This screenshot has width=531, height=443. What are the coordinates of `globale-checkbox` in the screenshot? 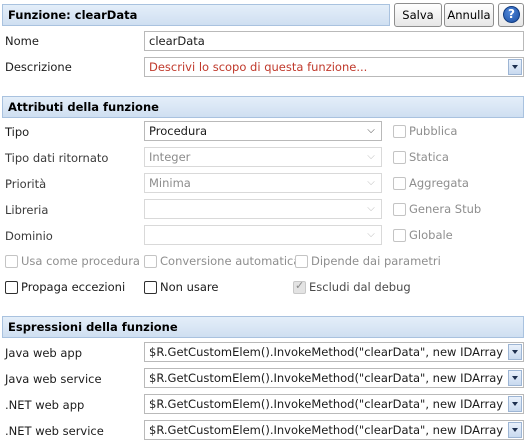 It's located at (399, 235).